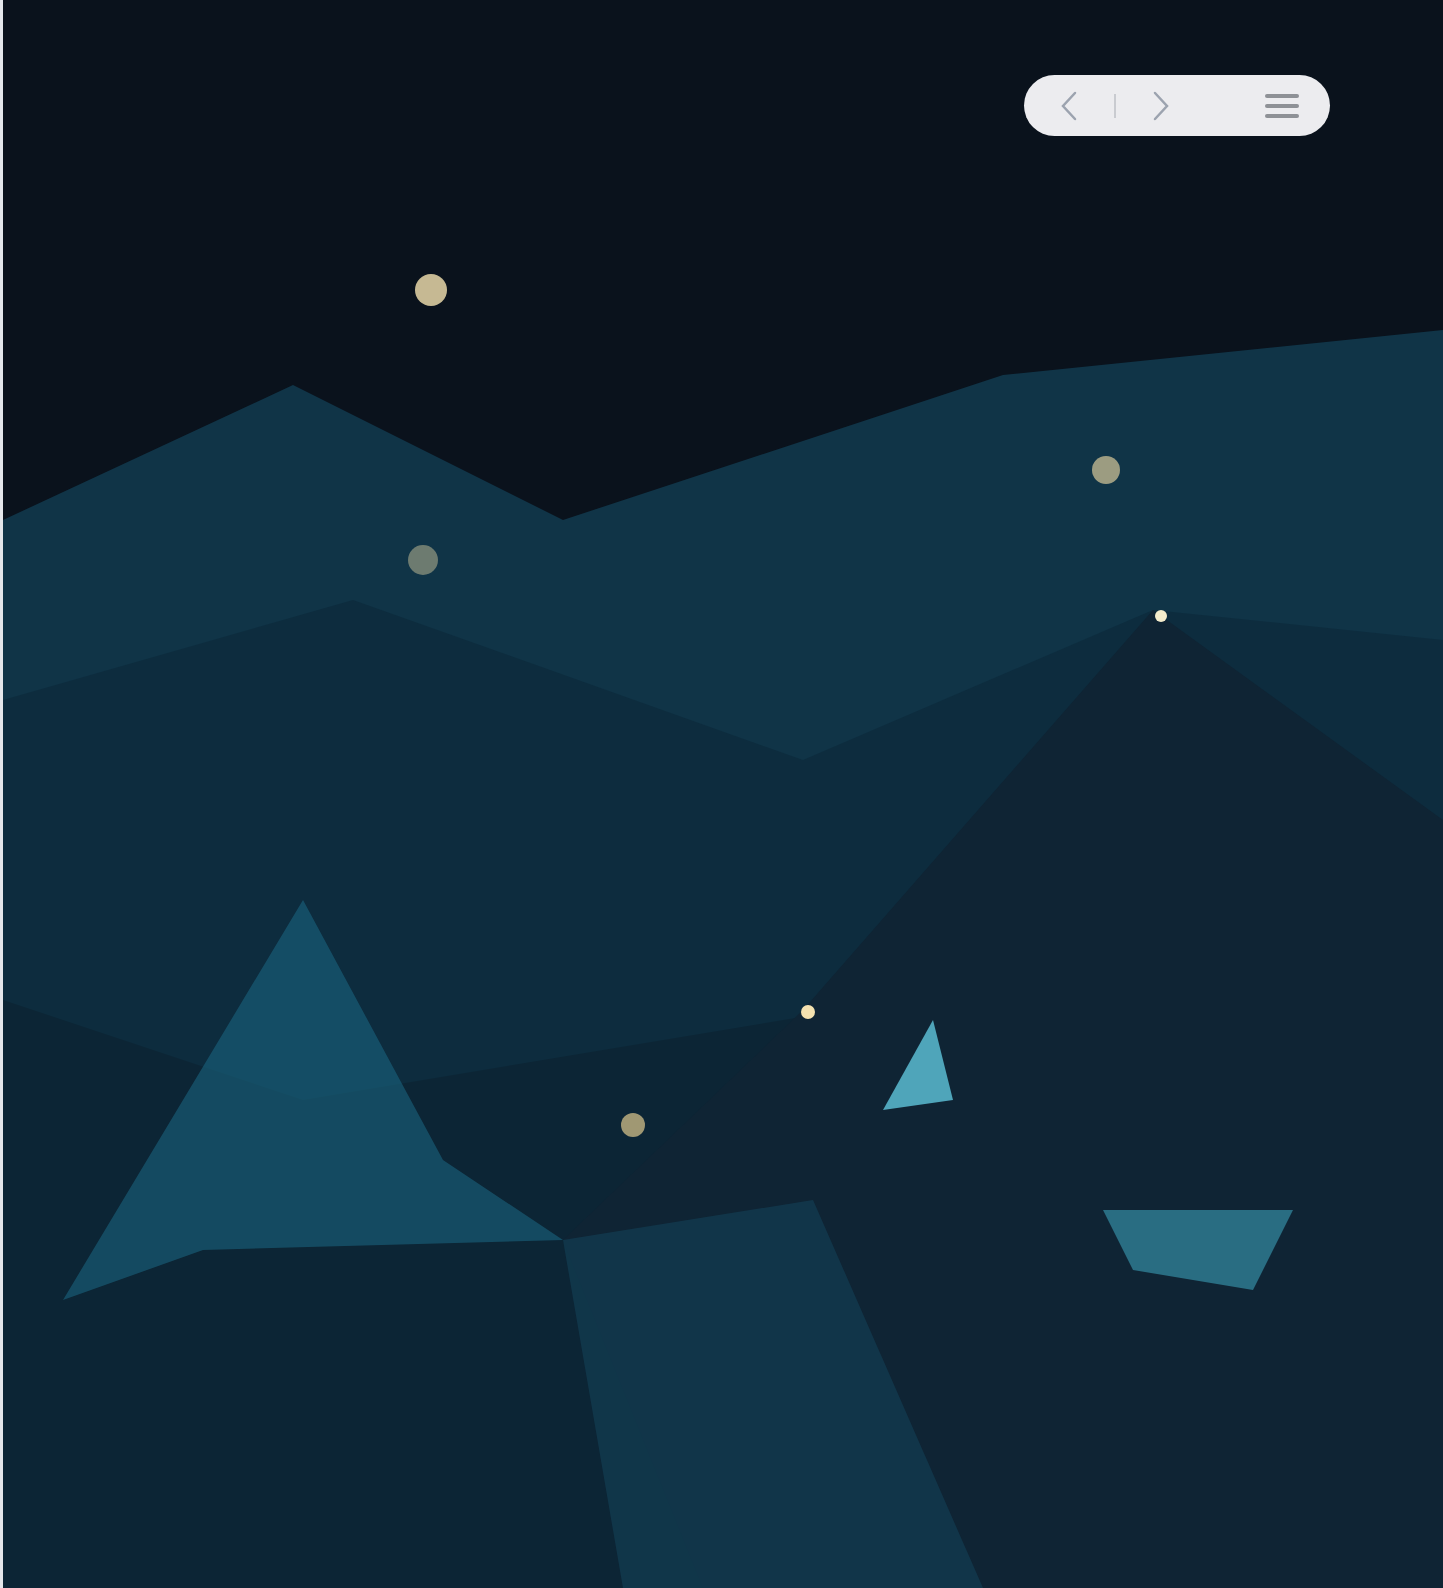  What do you see at coordinates (1161, 105) in the screenshot?
I see `forward-icon` at bounding box center [1161, 105].